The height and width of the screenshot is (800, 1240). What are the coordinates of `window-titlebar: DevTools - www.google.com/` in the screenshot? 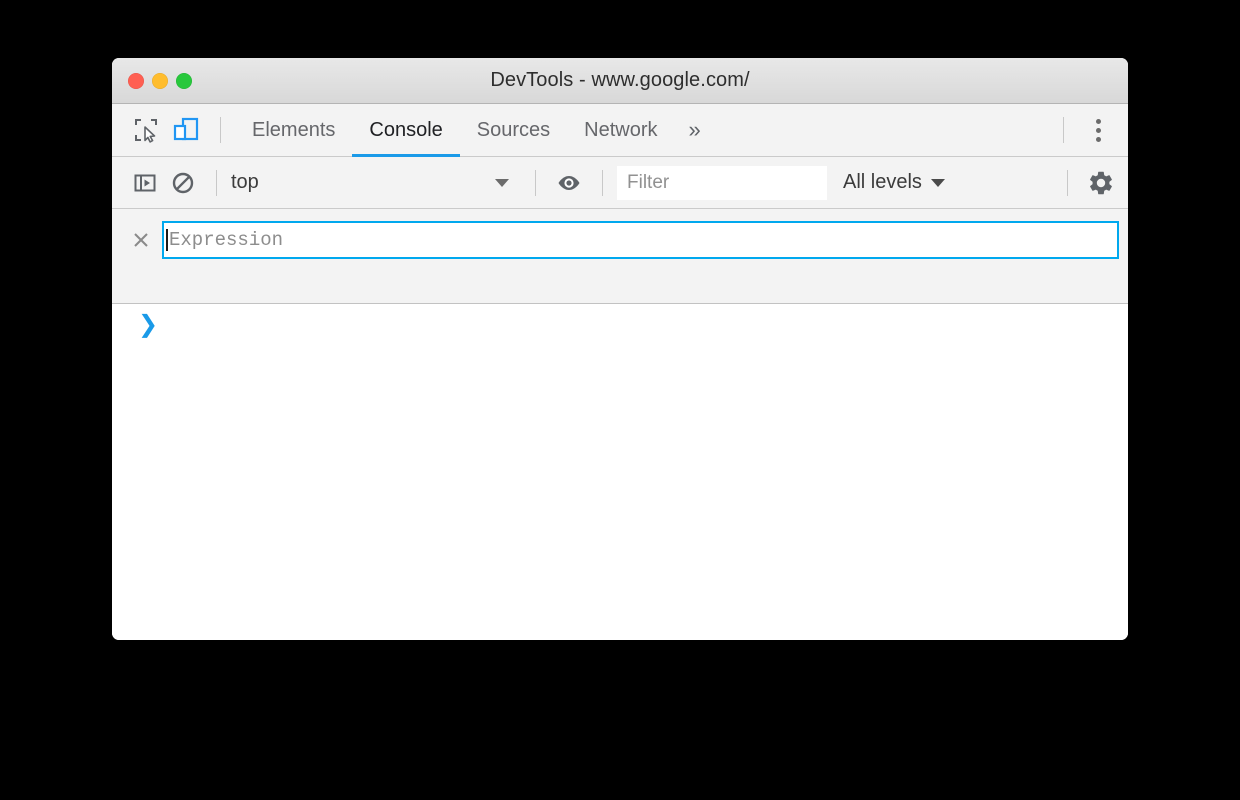 It's located at (620, 81).